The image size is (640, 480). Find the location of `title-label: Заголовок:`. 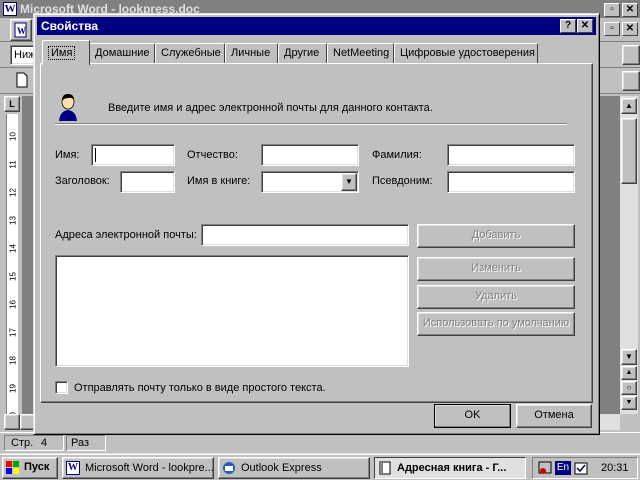

title-label: Заголовок: is located at coordinates (82, 181).